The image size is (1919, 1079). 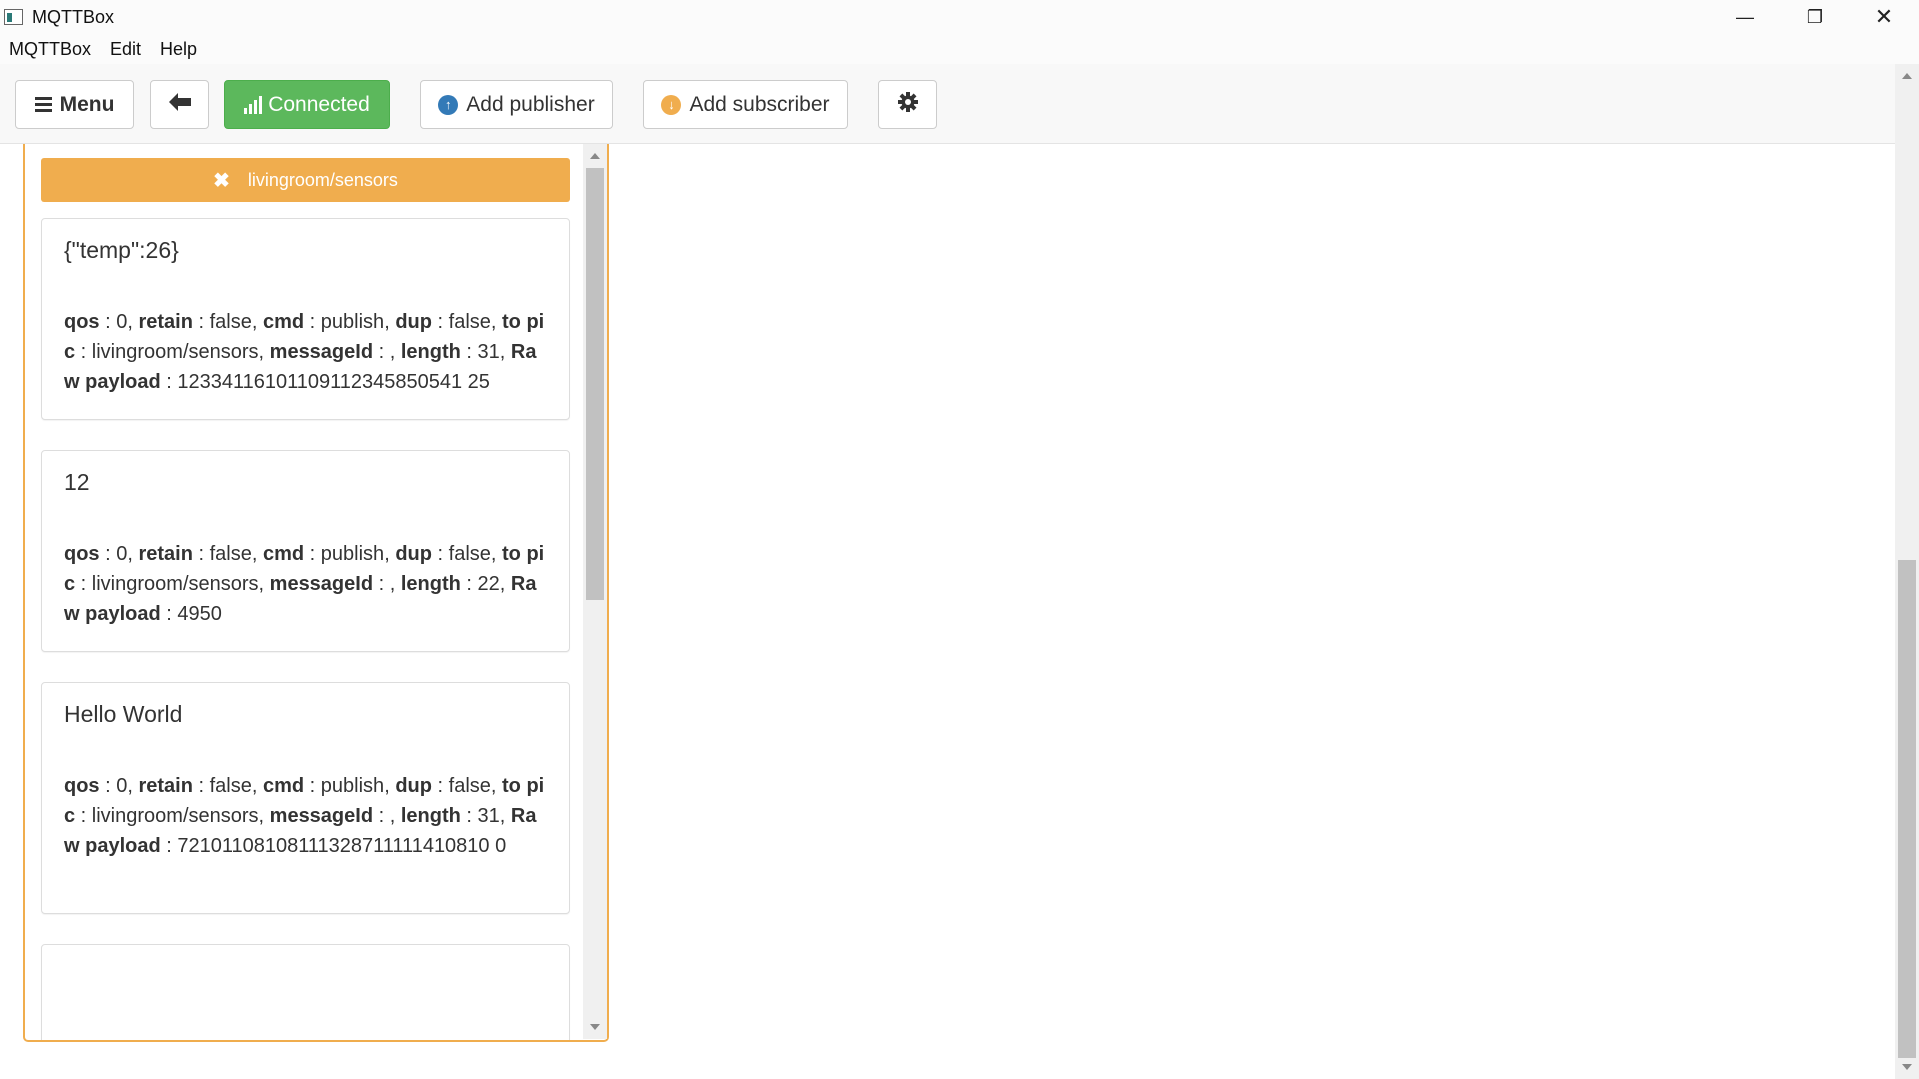 I want to click on subscriber-topic-bar: ✖ livingroom/sensors, so click(x=305, y=180).